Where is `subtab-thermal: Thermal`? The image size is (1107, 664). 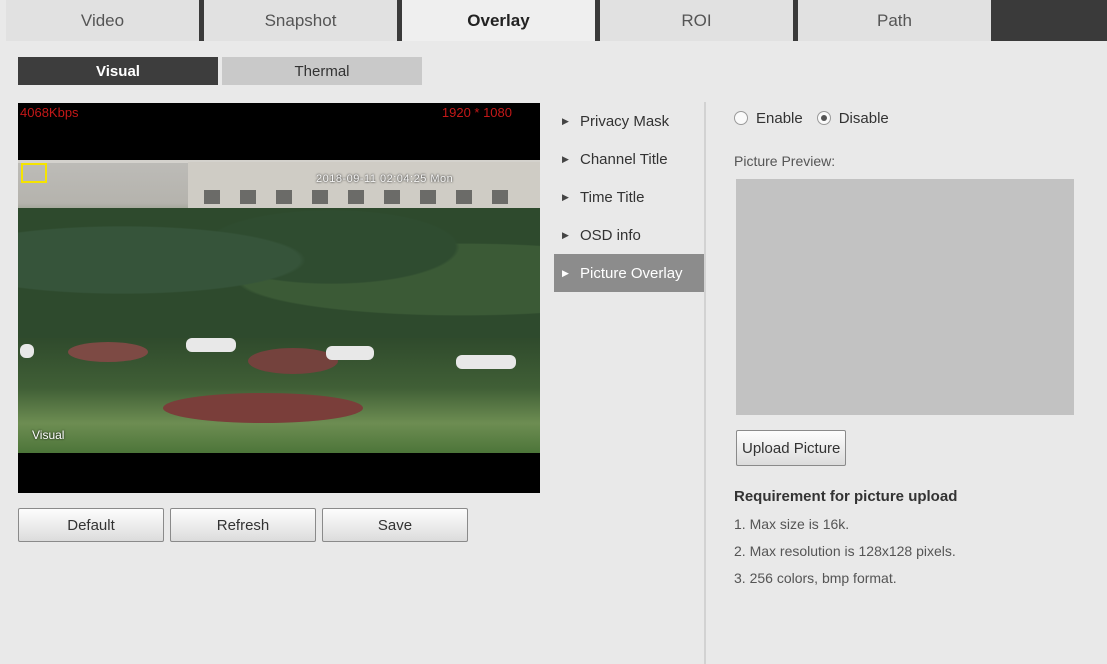
subtab-thermal: Thermal is located at coordinates (322, 71).